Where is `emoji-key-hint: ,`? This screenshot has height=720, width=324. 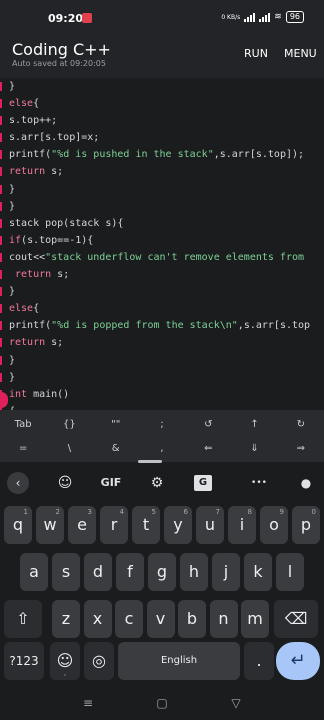 emoji-key-hint: , is located at coordinates (65, 673).